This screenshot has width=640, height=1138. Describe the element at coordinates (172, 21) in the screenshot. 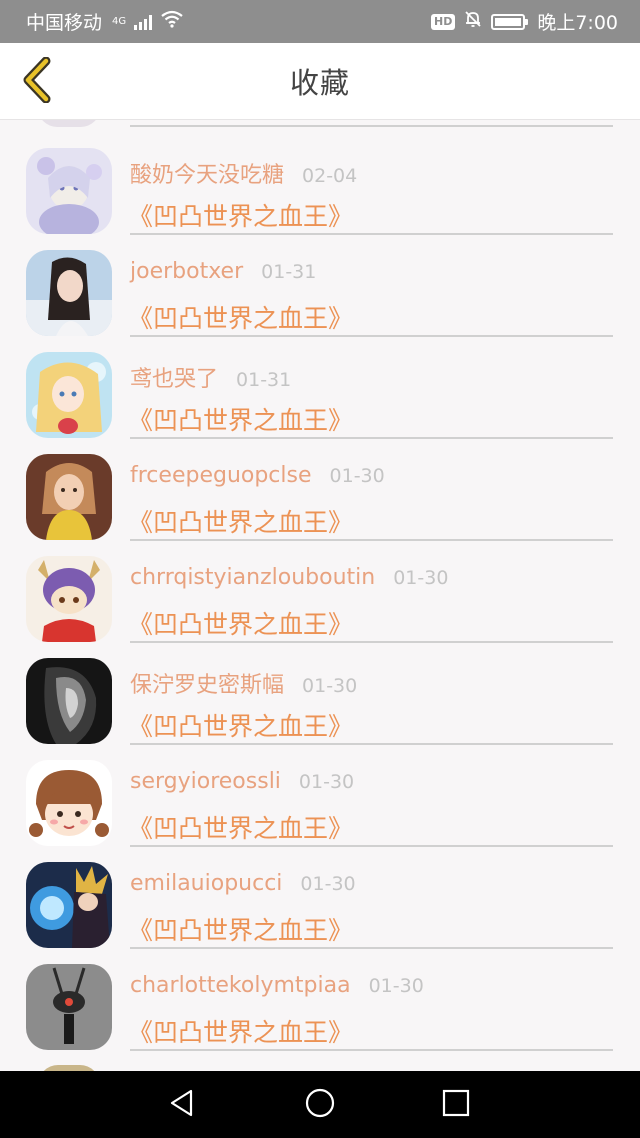

I see `wifi-icon` at that location.